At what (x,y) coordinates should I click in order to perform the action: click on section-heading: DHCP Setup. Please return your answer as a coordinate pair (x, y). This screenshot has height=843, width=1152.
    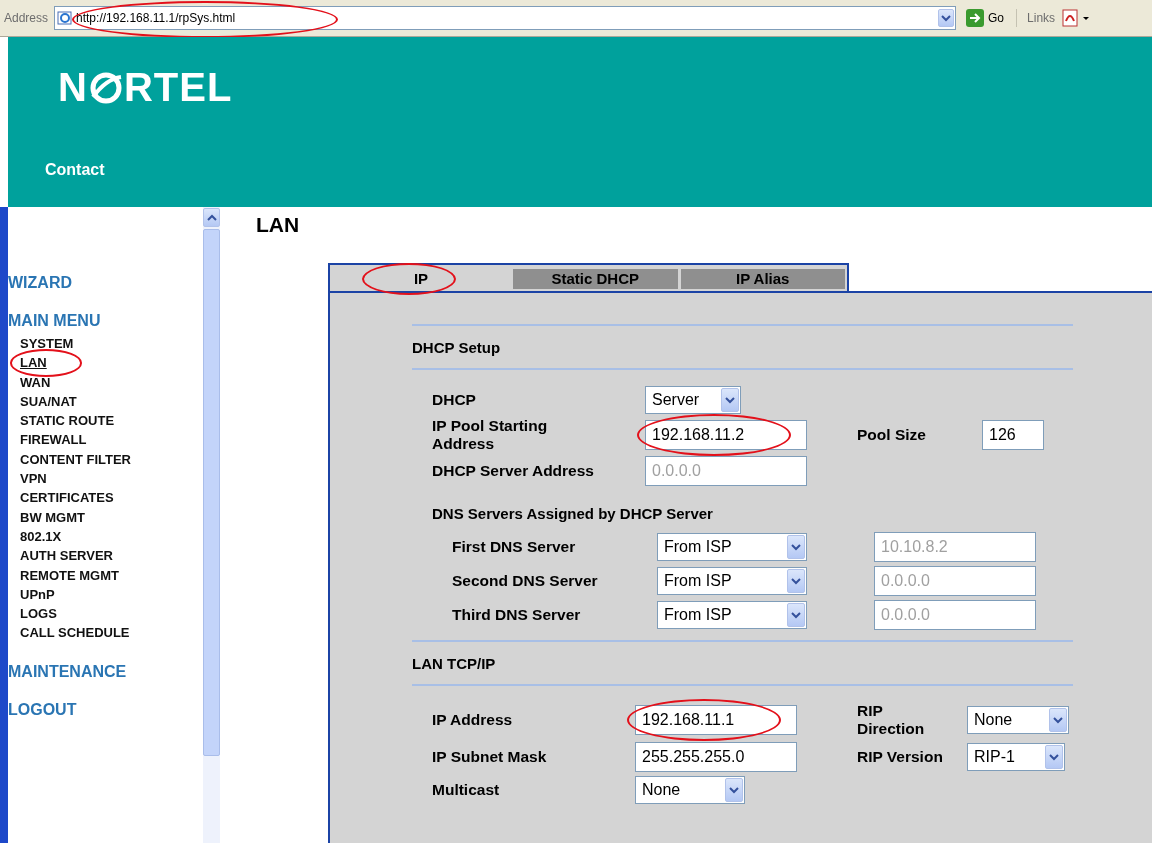
    Looking at the image, I should click on (457, 348).